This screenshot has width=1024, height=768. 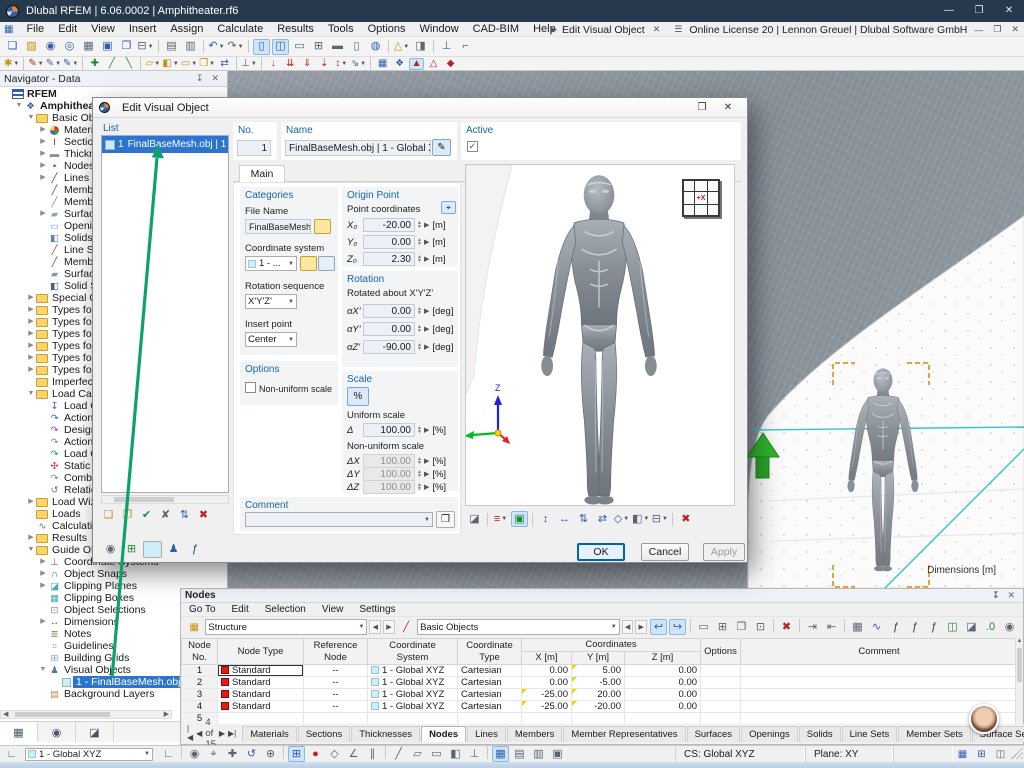 What do you see at coordinates (444, 734) in the screenshot?
I see `table-tab-nodes: Nodes` at bounding box center [444, 734].